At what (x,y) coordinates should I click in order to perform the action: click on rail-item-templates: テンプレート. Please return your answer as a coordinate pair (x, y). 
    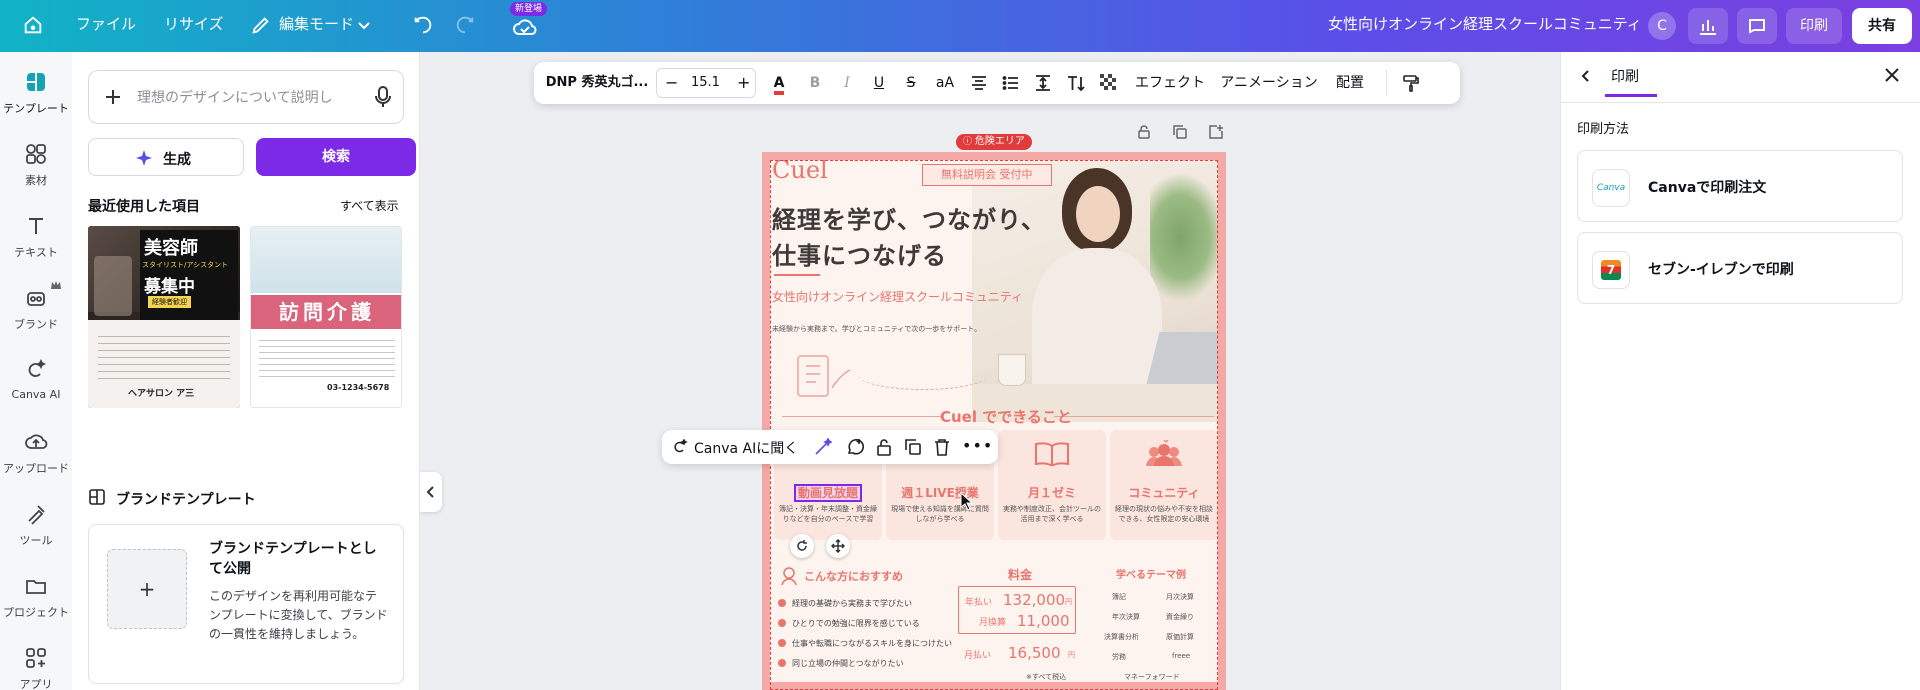
    Looking at the image, I should click on (36, 97).